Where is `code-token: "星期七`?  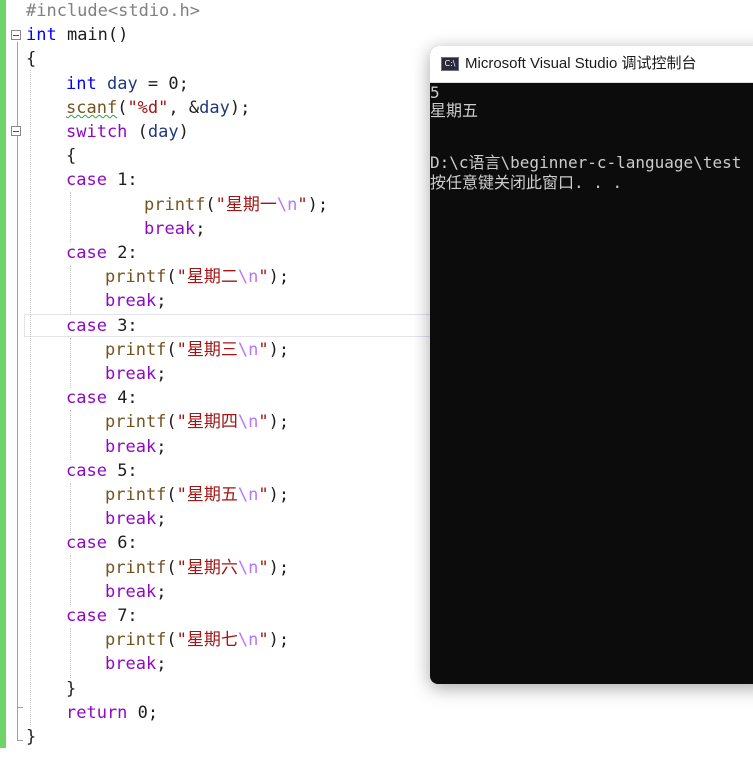 code-token: "星期七 is located at coordinates (207, 640).